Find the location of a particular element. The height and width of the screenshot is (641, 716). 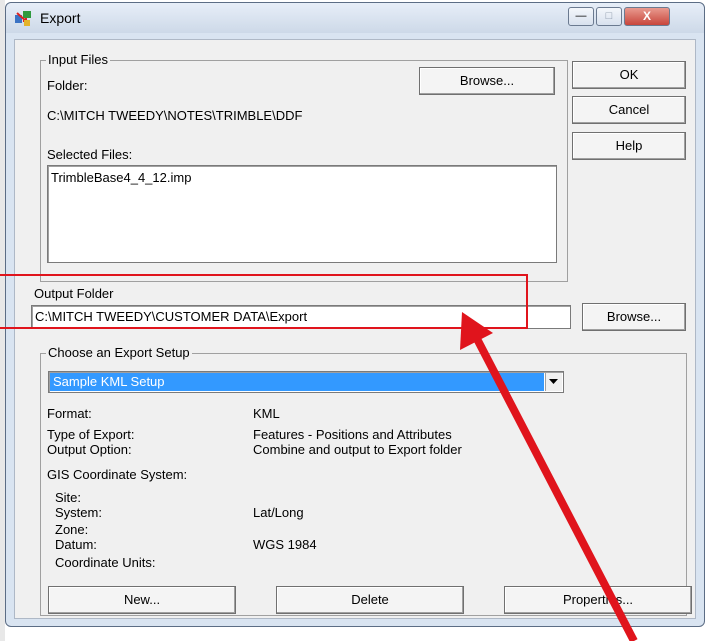

annotation-arrow is located at coordinates (549, 476).